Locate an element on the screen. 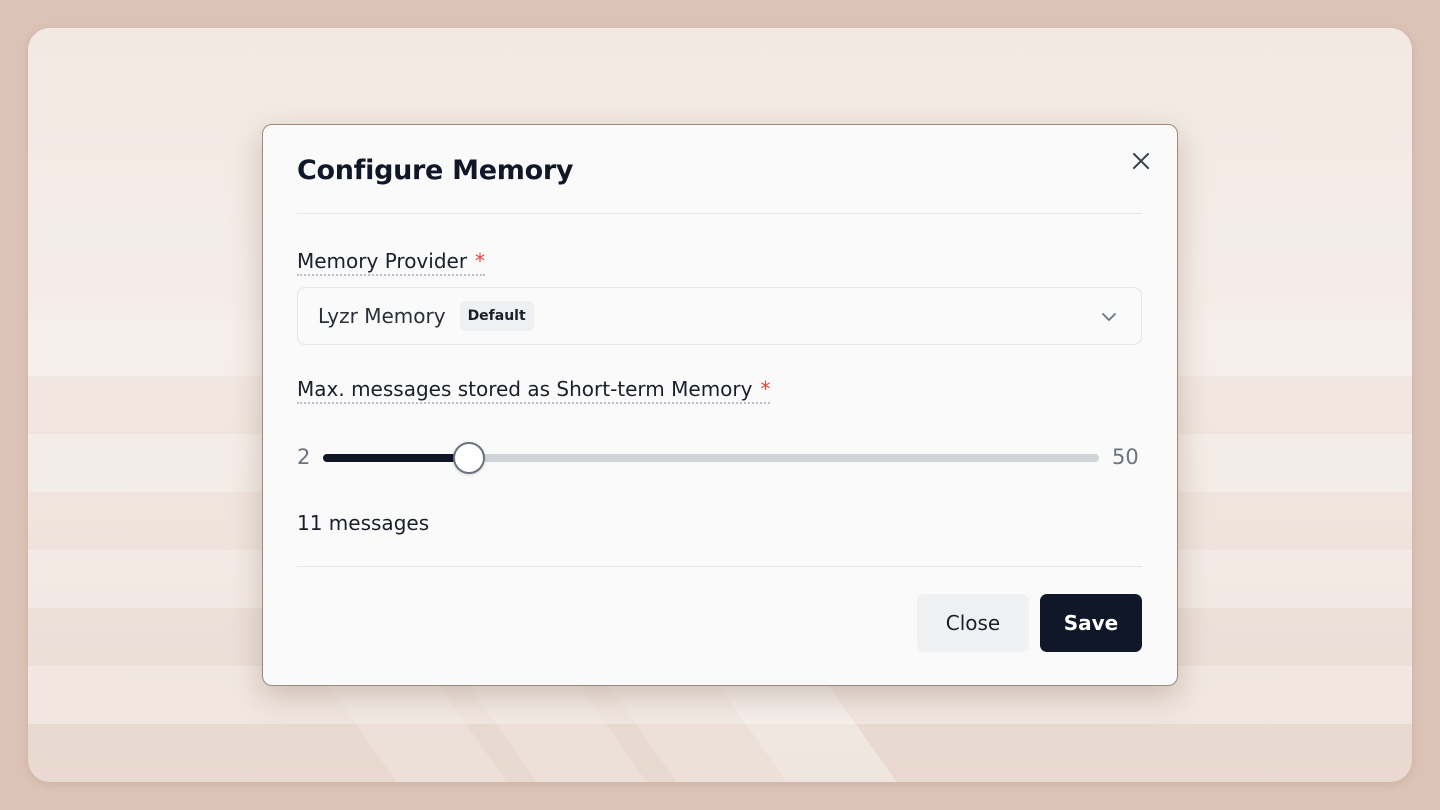 The width and height of the screenshot is (1440, 810). footer-divider is located at coordinates (719, 566).